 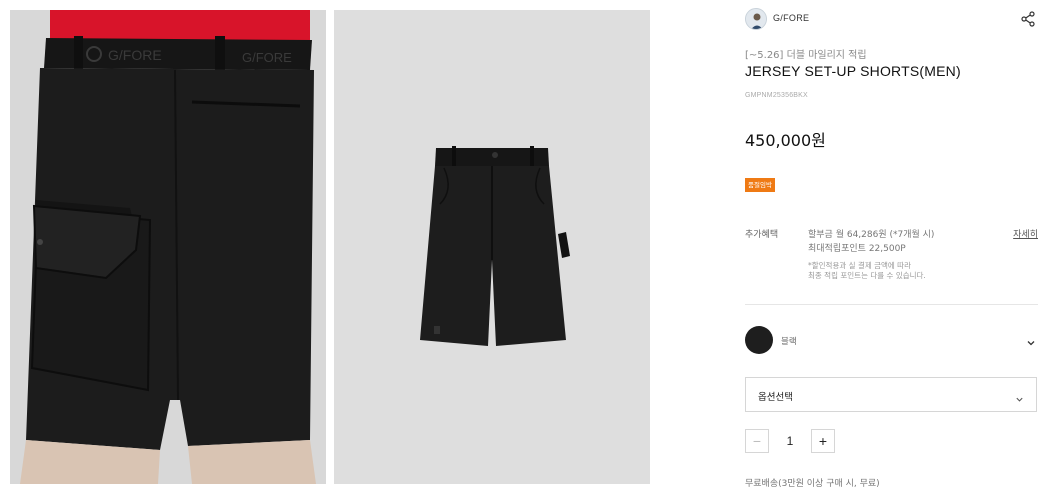 I want to click on waistband-logo: G/FORE, so click(x=135, y=55).